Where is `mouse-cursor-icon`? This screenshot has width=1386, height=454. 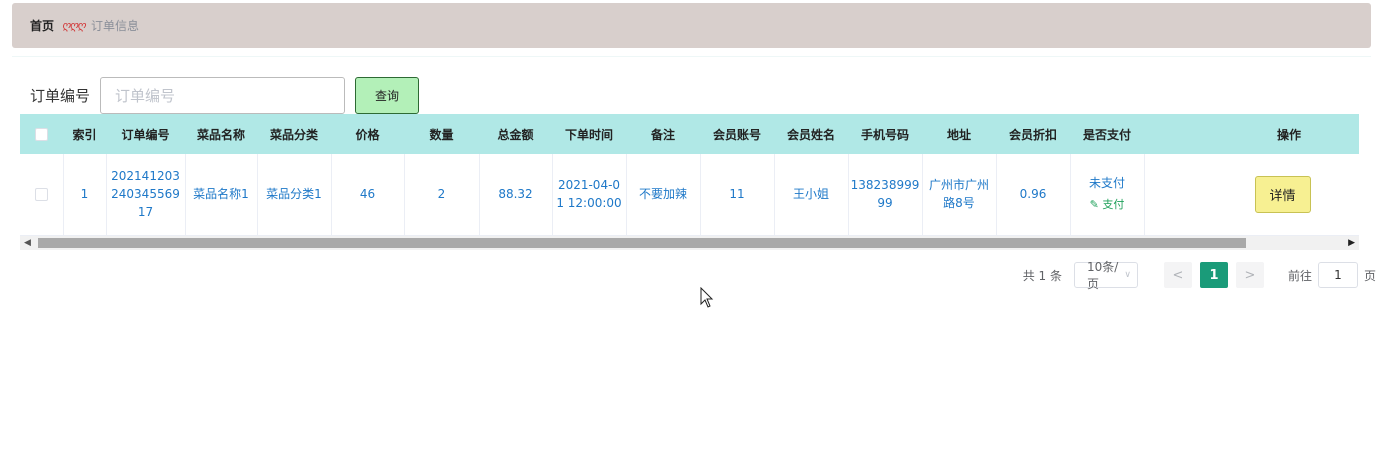 mouse-cursor-icon is located at coordinates (707, 297).